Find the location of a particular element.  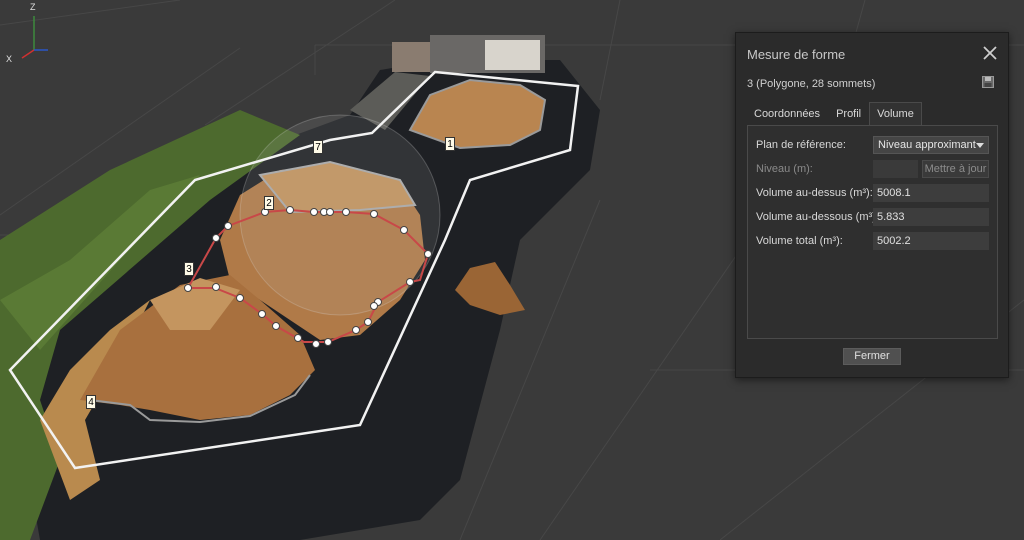

axis-x-label: X is located at coordinates (9, 59).